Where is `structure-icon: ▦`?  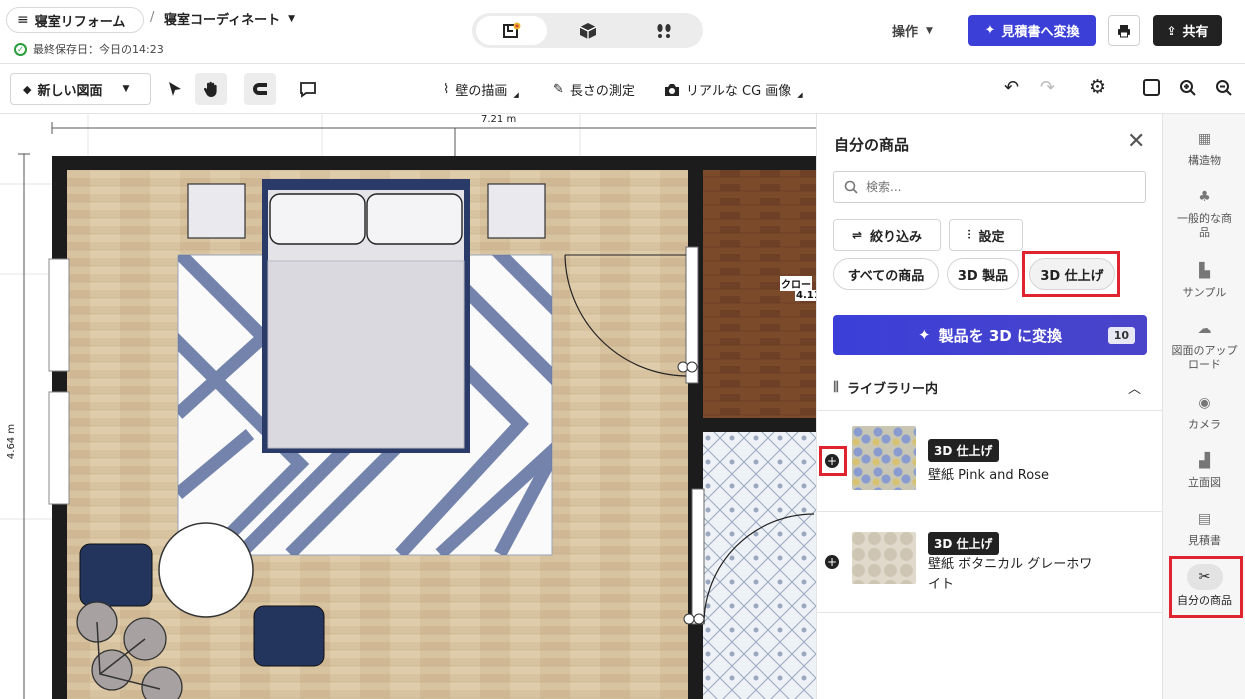 structure-icon: ▦ is located at coordinates (1204, 139).